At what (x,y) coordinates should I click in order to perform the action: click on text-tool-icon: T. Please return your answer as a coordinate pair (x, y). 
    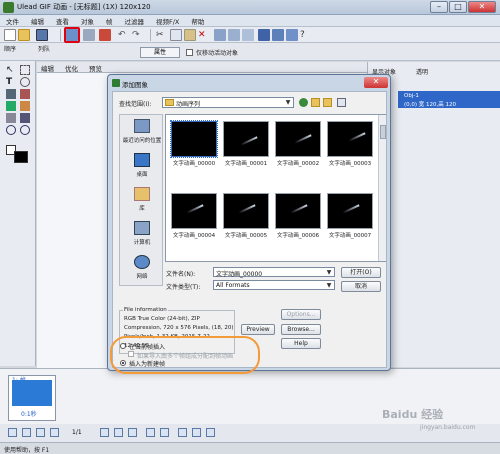
    Looking at the image, I should click on (11, 82).